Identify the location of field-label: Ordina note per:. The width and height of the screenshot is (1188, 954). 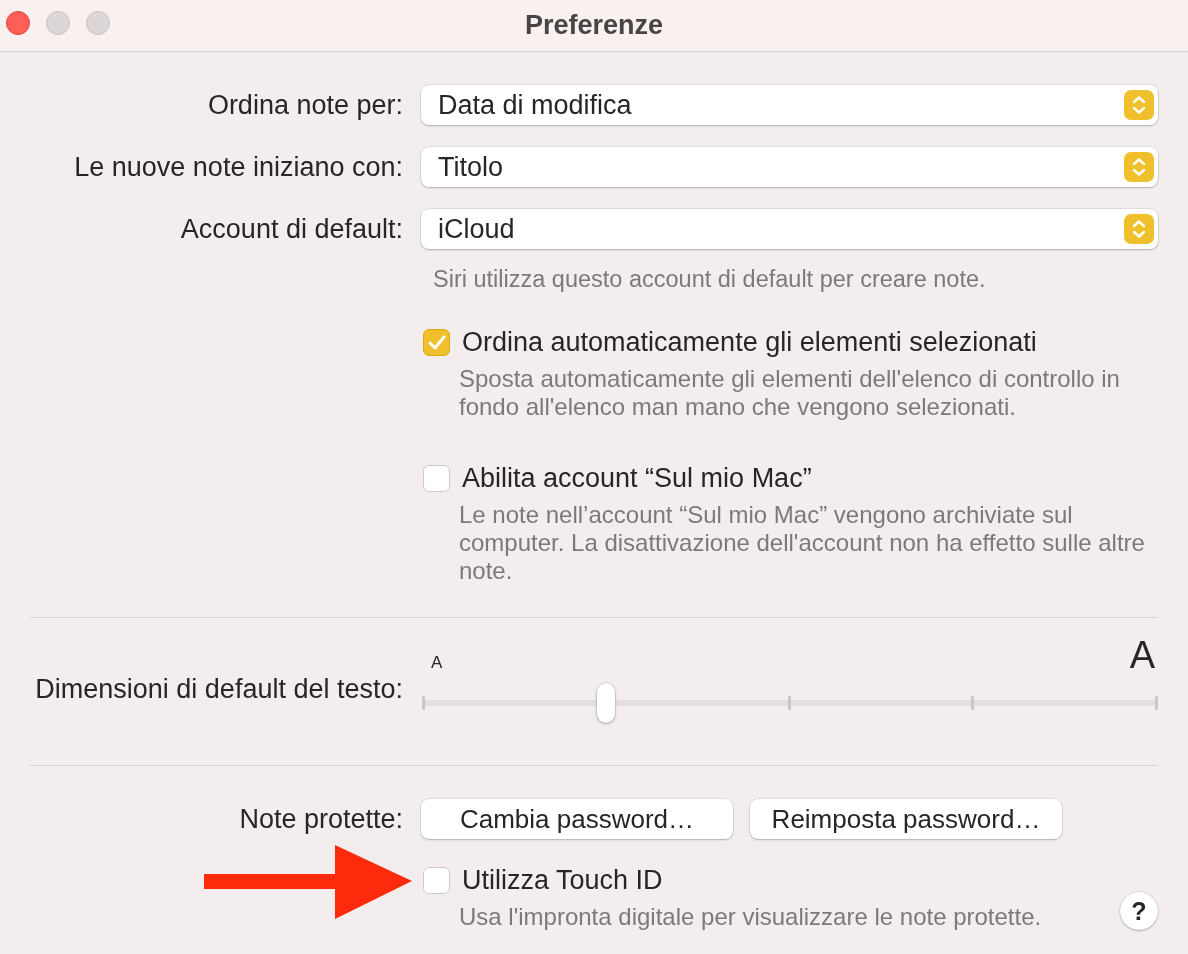
(305, 105).